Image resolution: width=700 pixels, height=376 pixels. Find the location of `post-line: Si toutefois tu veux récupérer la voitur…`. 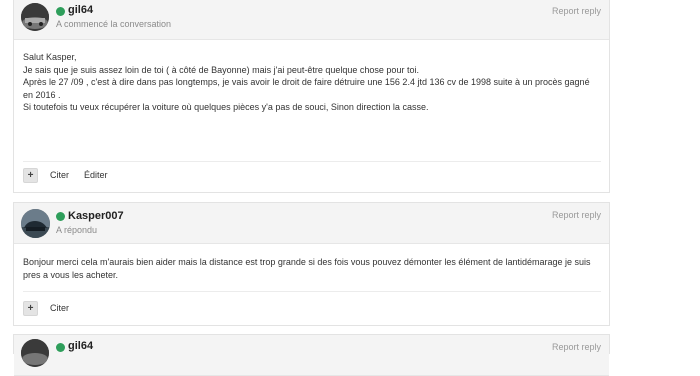

post-line: Si toutefois tu veux récupérer la voitur… is located at coordinates (226, 107).